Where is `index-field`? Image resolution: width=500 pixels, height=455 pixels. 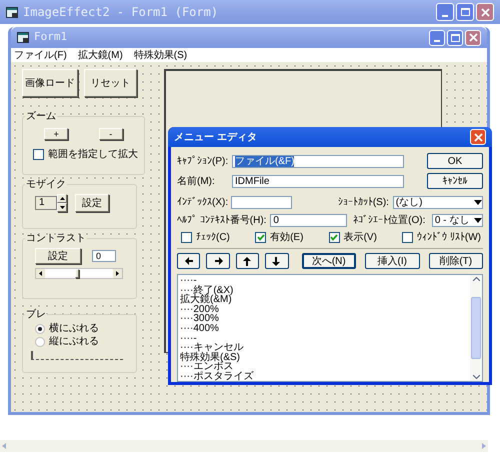
index-field is located at coordinates (261, 202).